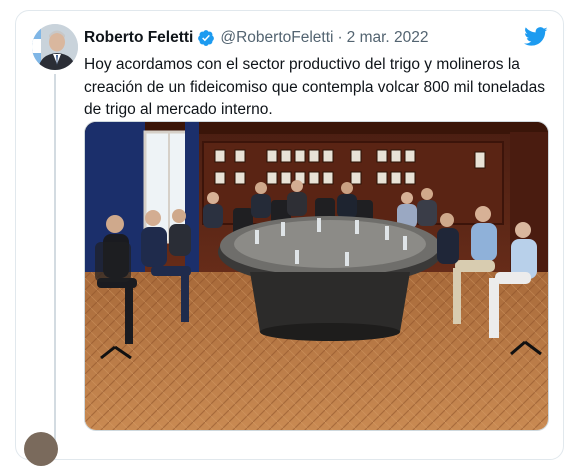  What do you see at coordinates (138, 38) in the screenshot?
I see `author-name: Roberto Feletti` at bounding box center [138, 38].